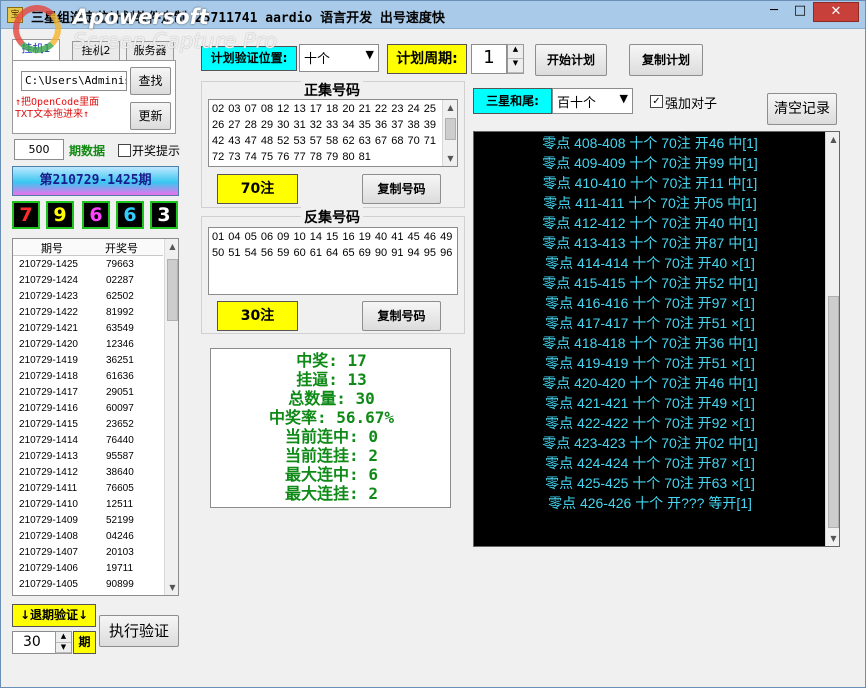 This screenshot has width=866, height=688. I want to click on find-button: 查找, so click(150, 81).